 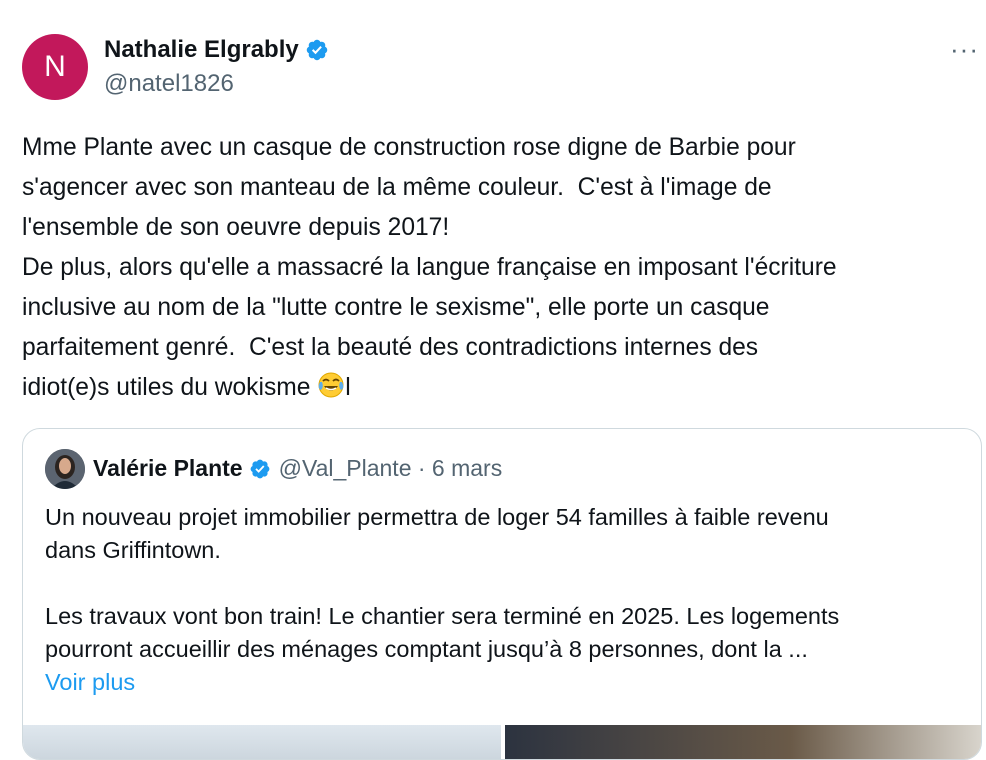 I want to click on tweet-last-line: idiot(e)s utiles du wokisme l, so click(x=497, y=388).